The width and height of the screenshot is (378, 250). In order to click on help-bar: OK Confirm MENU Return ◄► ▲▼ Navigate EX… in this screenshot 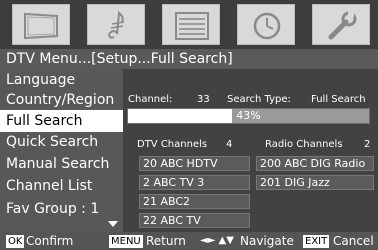, I will do `click(189, 241)`.